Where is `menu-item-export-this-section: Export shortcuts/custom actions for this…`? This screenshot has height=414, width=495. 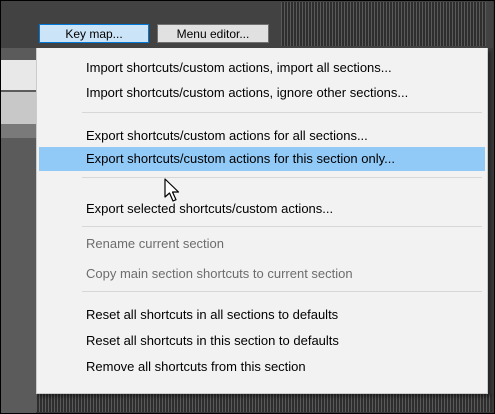 menu-item-export-this-section: Export shortcuts/custom actions for this… is located at coordinates (262, 159).